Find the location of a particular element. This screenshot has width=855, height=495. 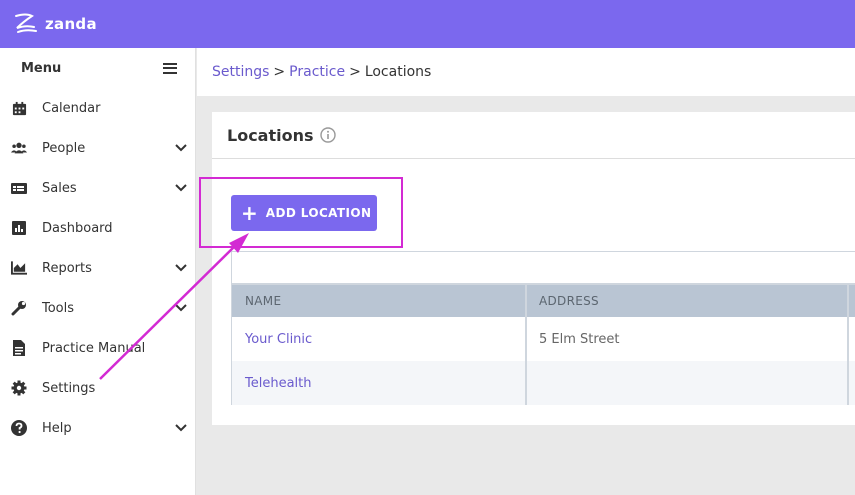

annotation-arrow is located at coordinates (174, 306).